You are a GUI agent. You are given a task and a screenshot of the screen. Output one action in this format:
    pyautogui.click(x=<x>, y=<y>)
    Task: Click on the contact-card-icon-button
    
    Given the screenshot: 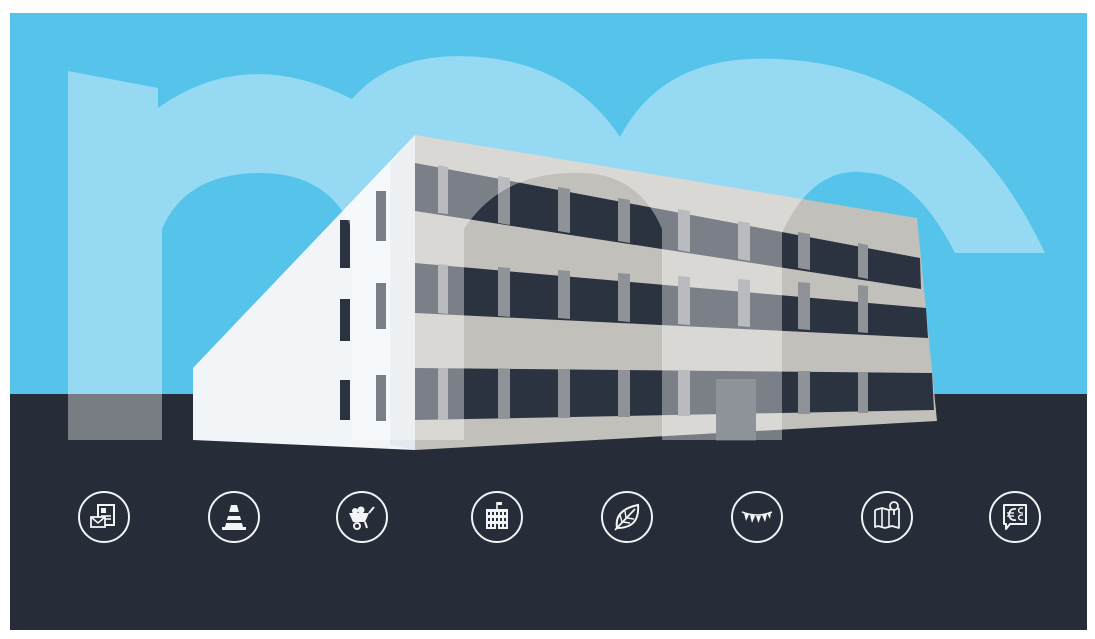 What is the action you would take?
    pyautogui.click(x=104, y=517)
    